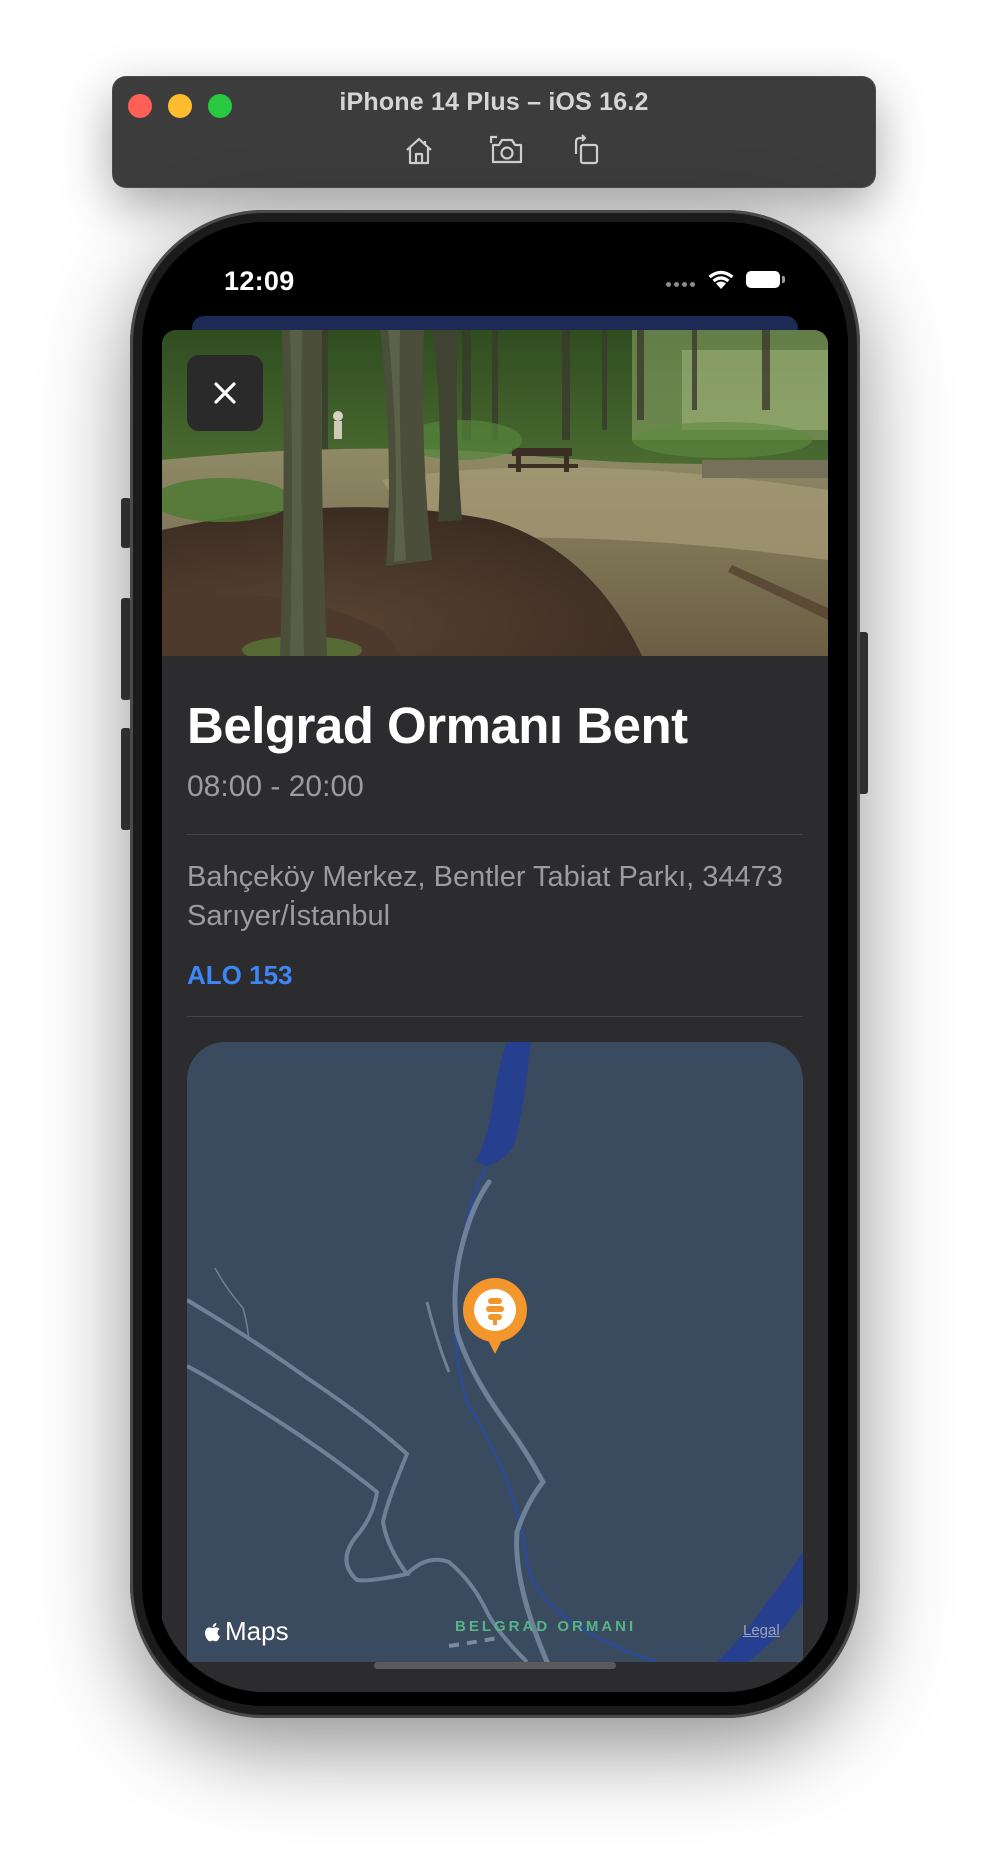 The width and height of the screenshot is (988, 1868). What do you see at coordinates (495, 1316) in the screenshot?
I see `map-pin` at bounding box center [495, 1316].